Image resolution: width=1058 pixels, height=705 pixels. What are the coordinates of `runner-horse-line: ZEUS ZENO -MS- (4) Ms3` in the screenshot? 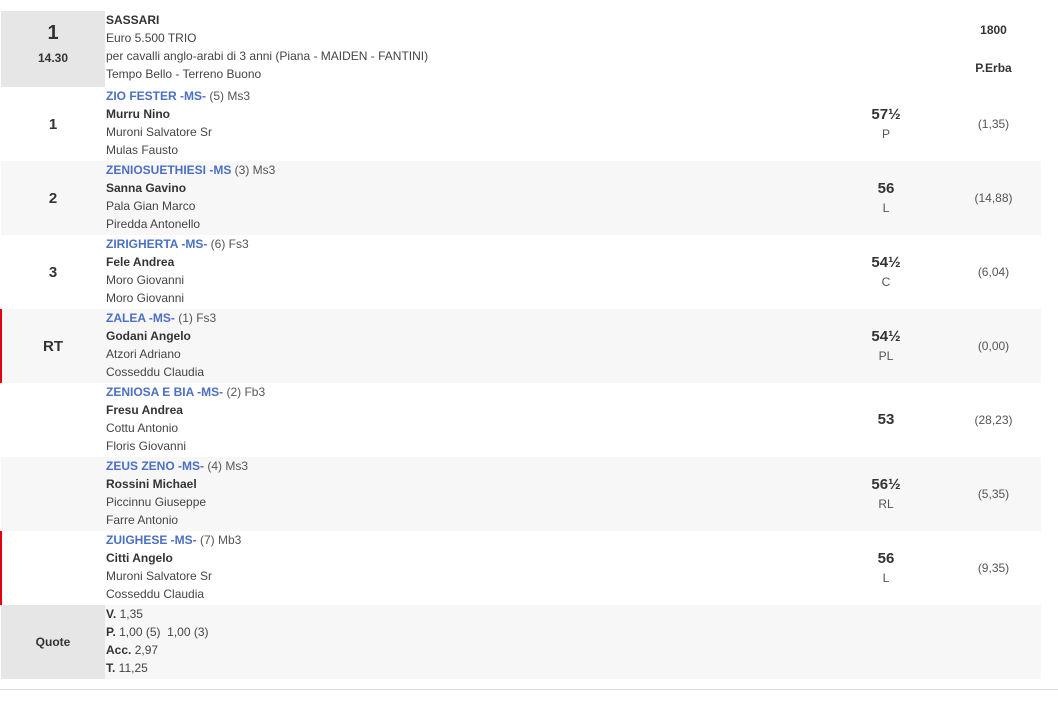 It's located at (466, 466).